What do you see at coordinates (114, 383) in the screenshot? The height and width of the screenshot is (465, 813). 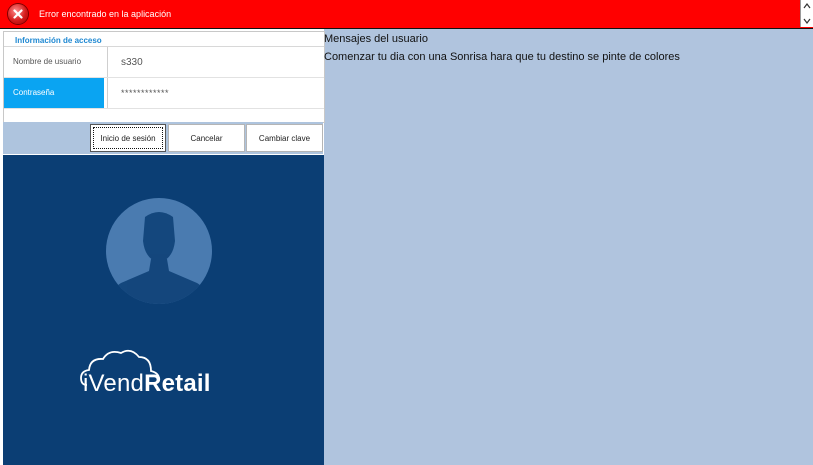 I see `brand-logo-light: iVend` at bounding box center [114, 383].